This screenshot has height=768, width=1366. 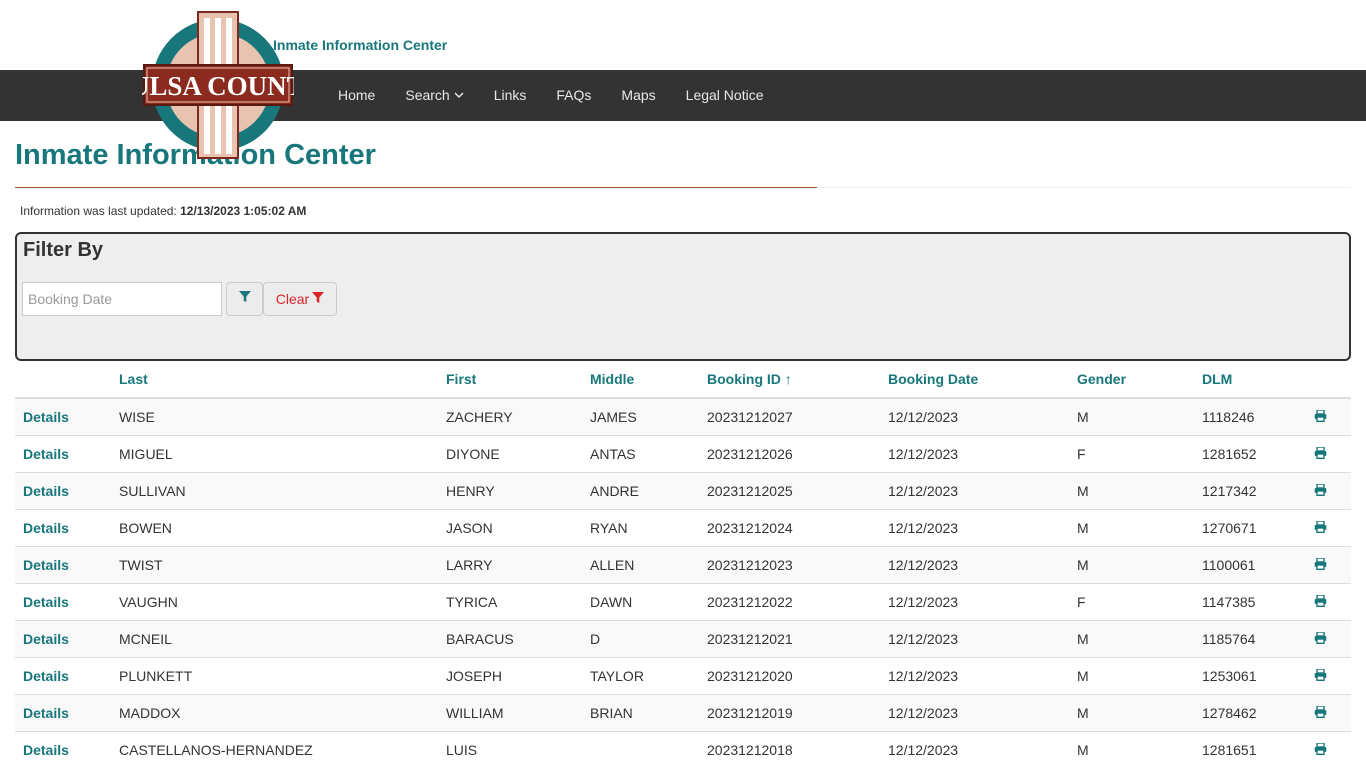 What do you see at coordinates (1131, 380) in the screenshot?
I see `col-header-gender: Gender` at bounding box center [1131, 380].